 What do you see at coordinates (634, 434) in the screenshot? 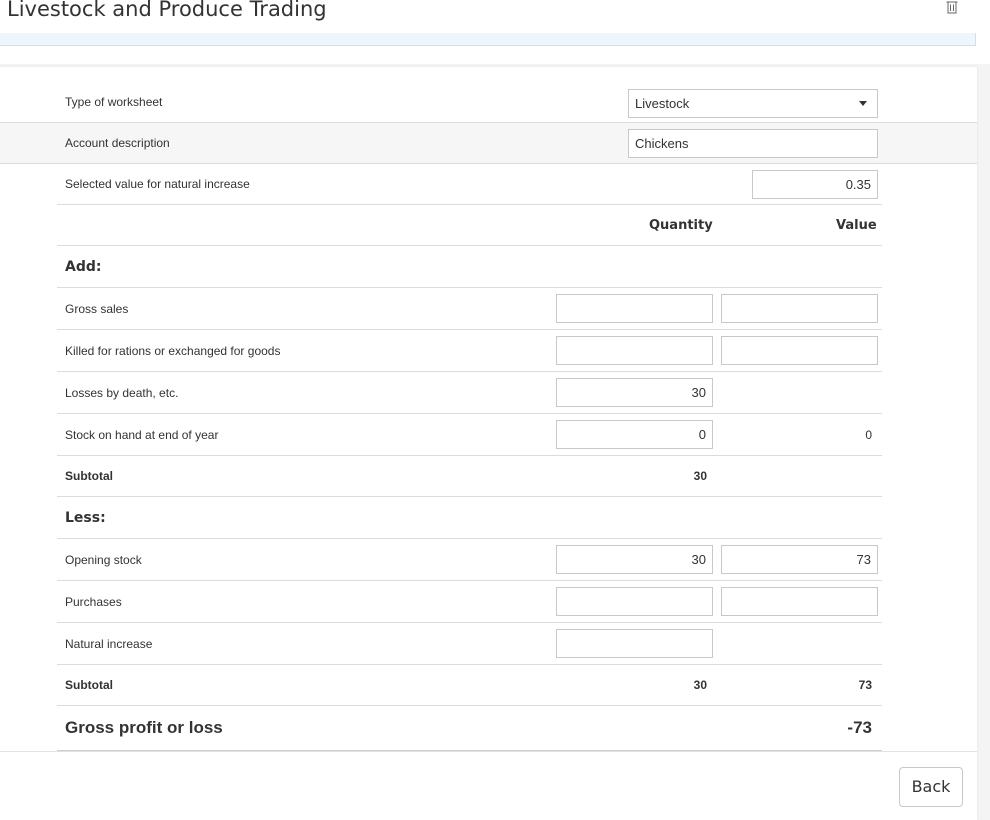
I see `stock-on-hand-quantity-field: 0` at bounding box center [634, 434].